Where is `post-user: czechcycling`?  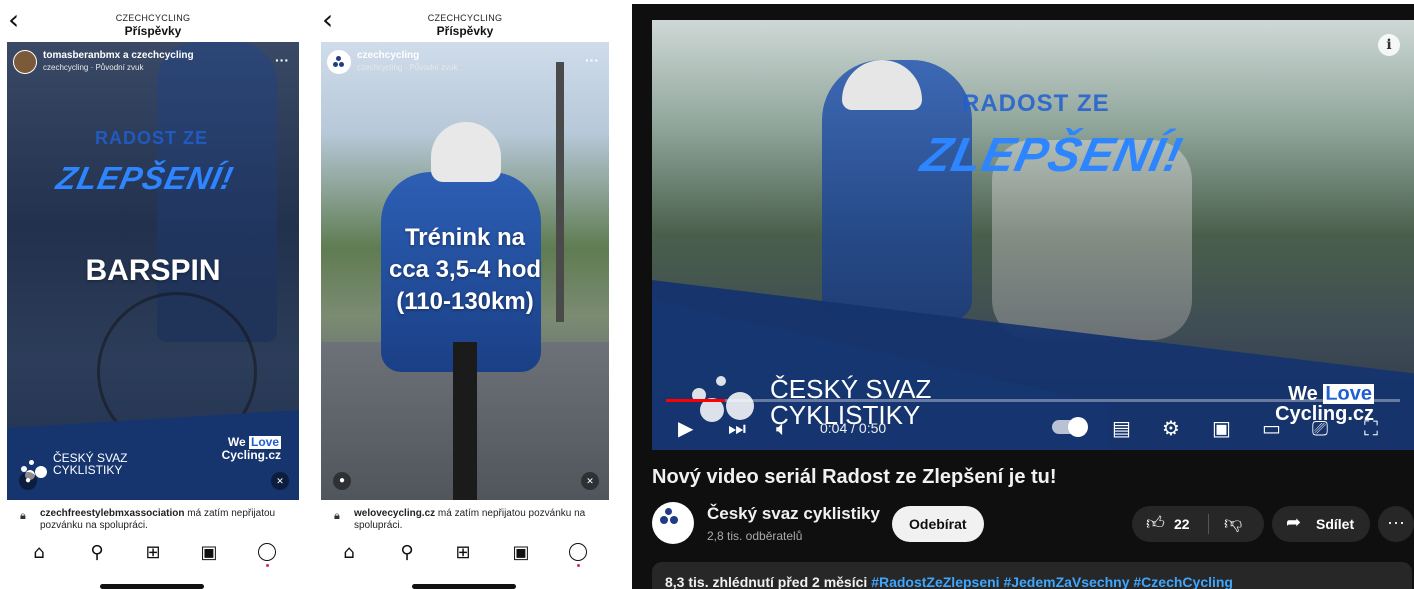
post-user: czechcycling is located at coordinates (388, 55).